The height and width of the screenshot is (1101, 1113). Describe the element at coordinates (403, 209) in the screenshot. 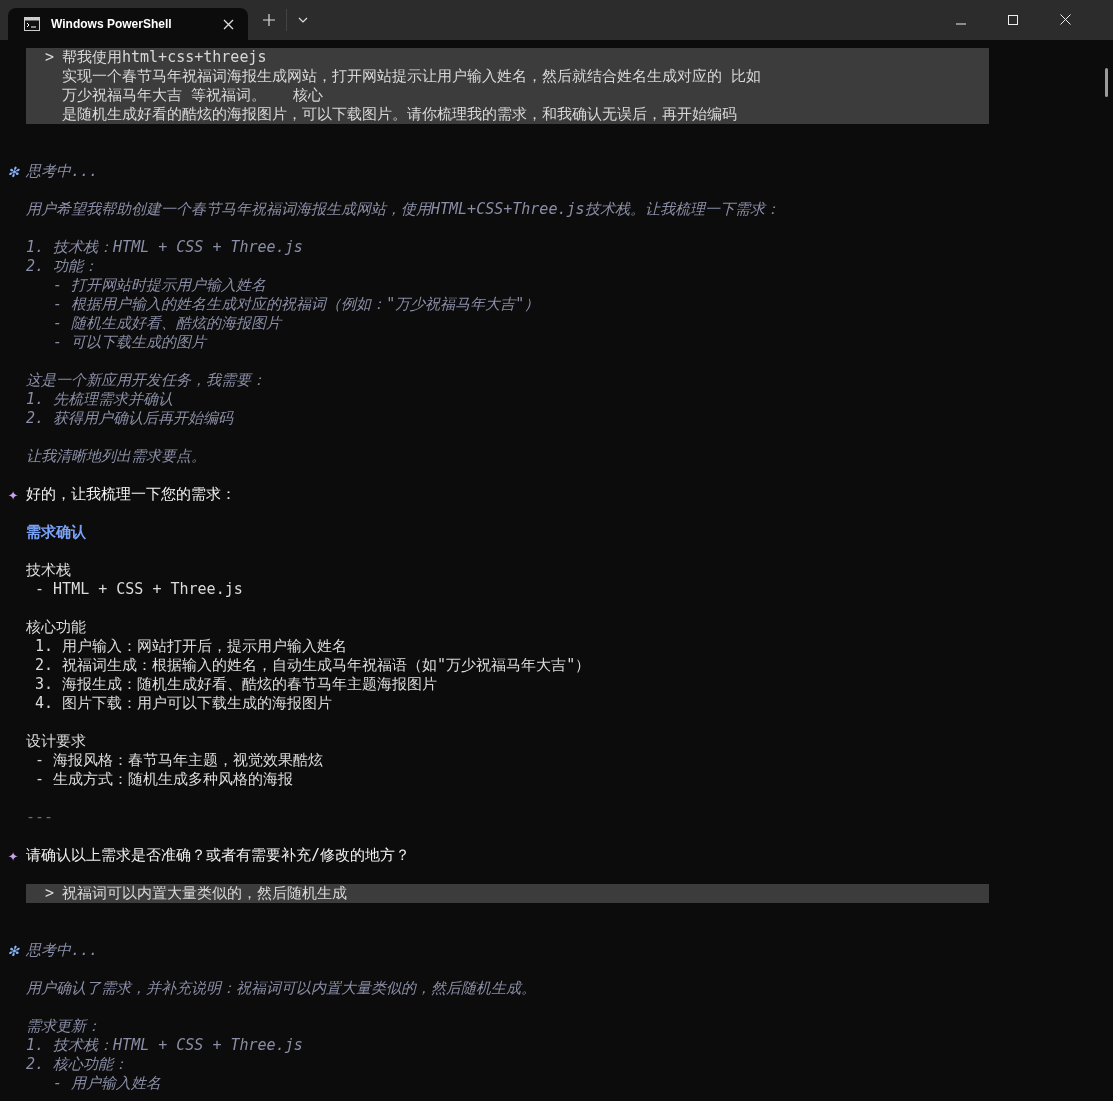

I see `thinking-text: 用户希望我帮助创建一个春节马年祝福词海报生成网站，使用HTML+CSS+Three.js技术栈。让我梳理一下需求：` at that location.